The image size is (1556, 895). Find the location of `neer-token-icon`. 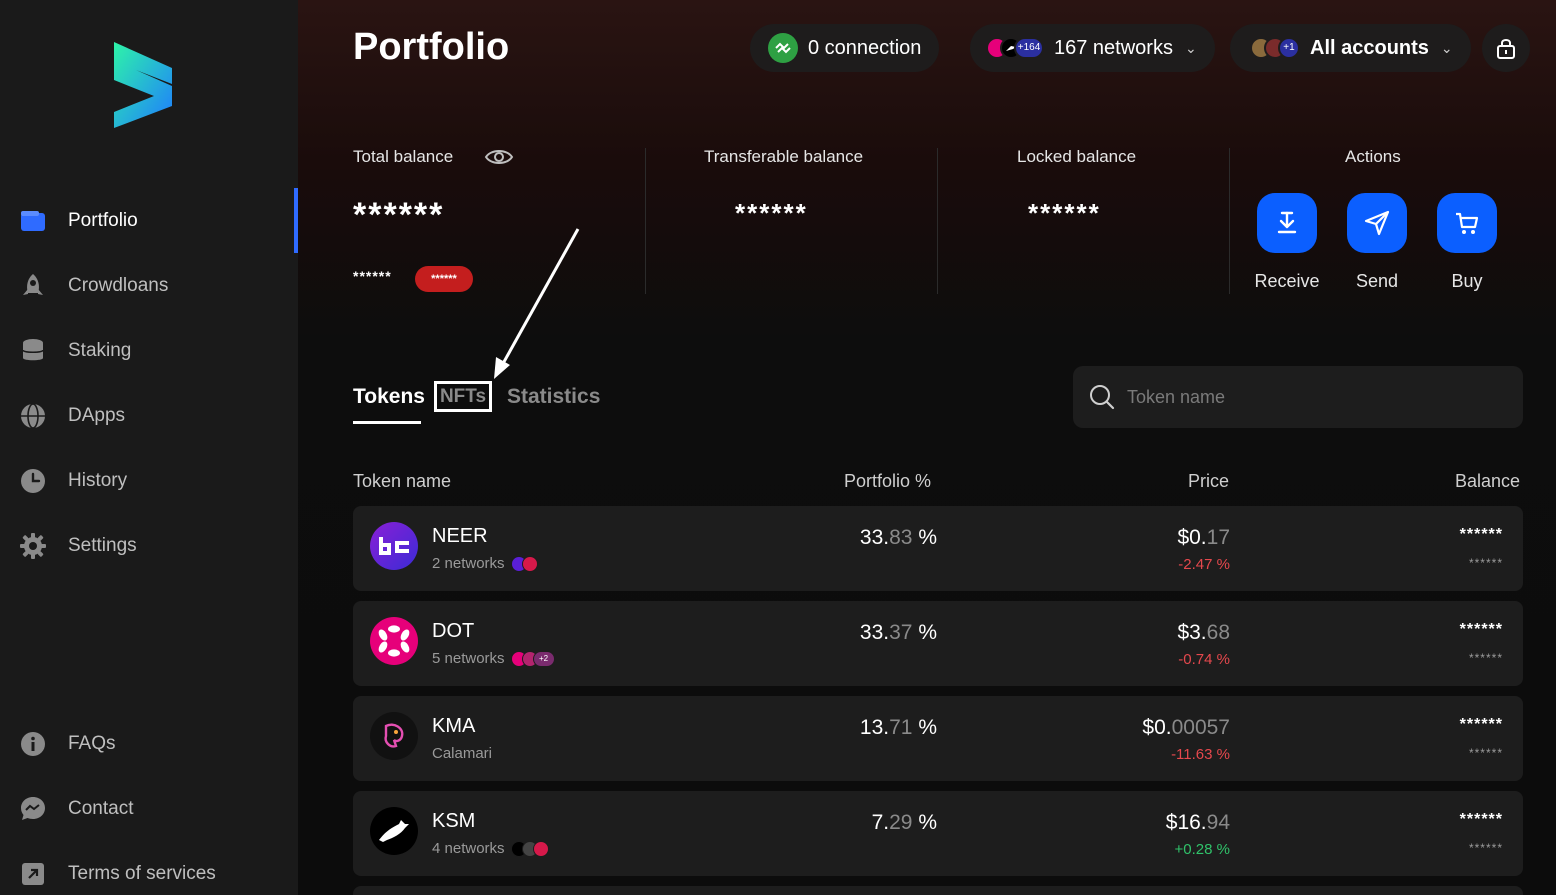

neer-token-icon is located at coordinates (394, 546).